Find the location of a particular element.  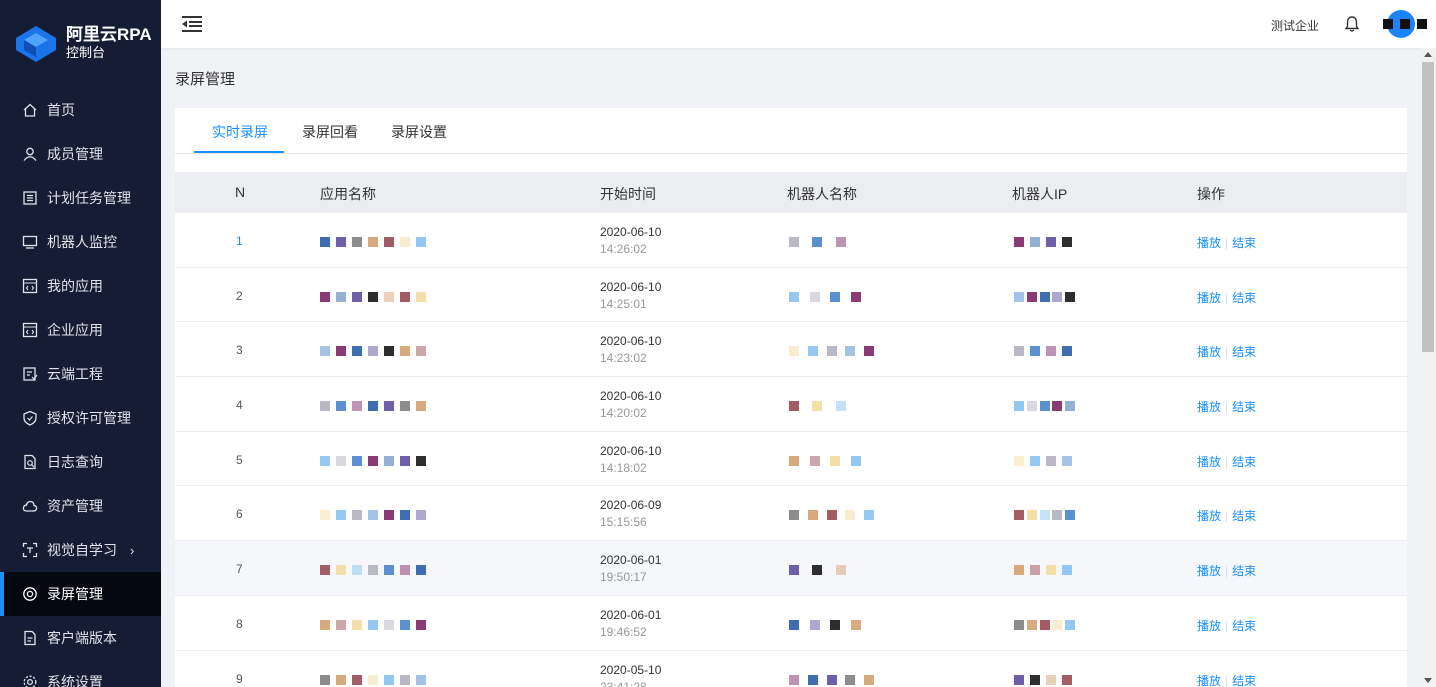

sidebar-item-4: 机器人监控 is located at coordinates (80, 242).